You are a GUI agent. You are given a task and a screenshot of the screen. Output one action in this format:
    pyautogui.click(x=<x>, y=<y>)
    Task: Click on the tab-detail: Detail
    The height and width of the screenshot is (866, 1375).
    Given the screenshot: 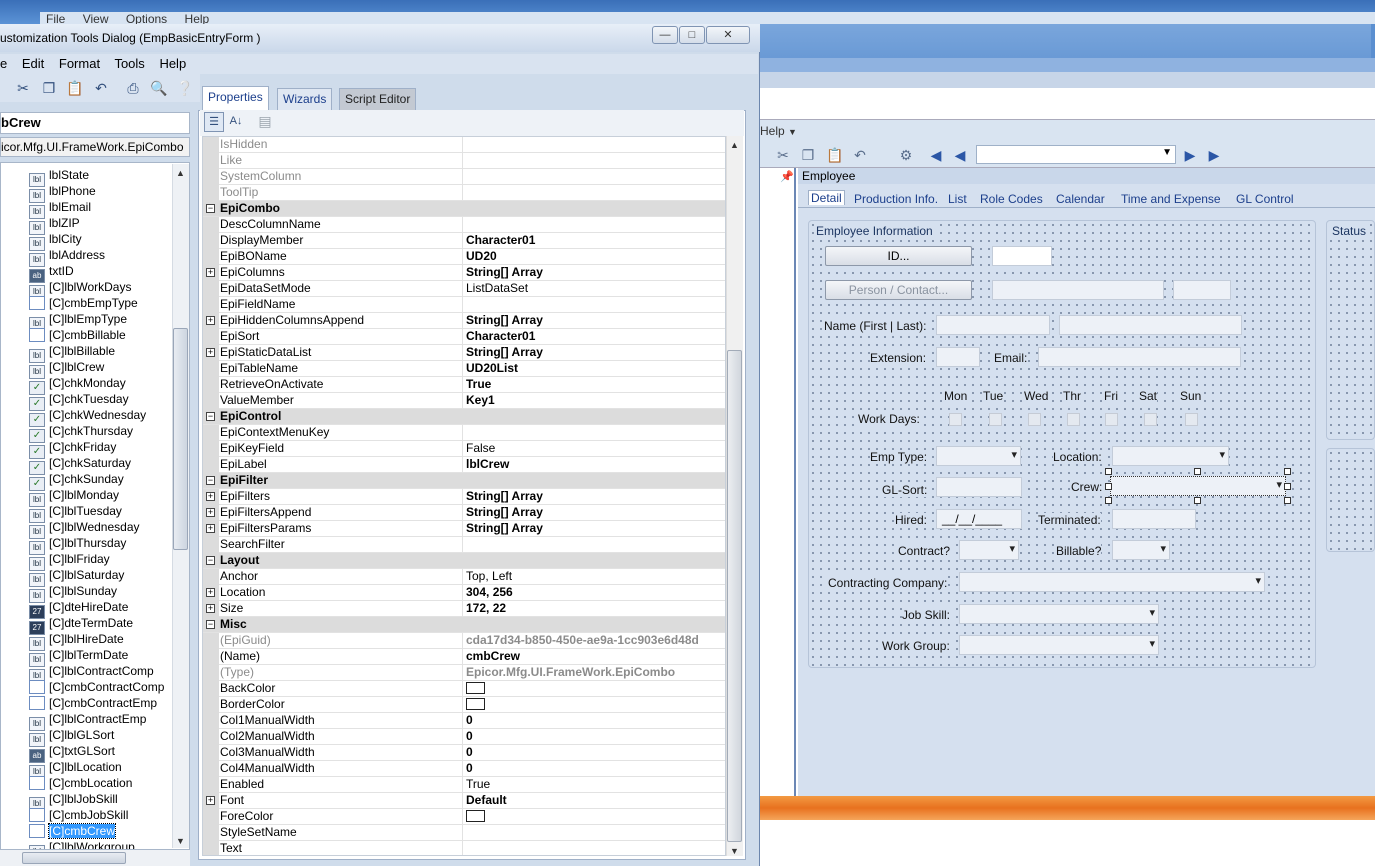 What is the action you would take?
    pyautogui.click(x=826, y=197)
    